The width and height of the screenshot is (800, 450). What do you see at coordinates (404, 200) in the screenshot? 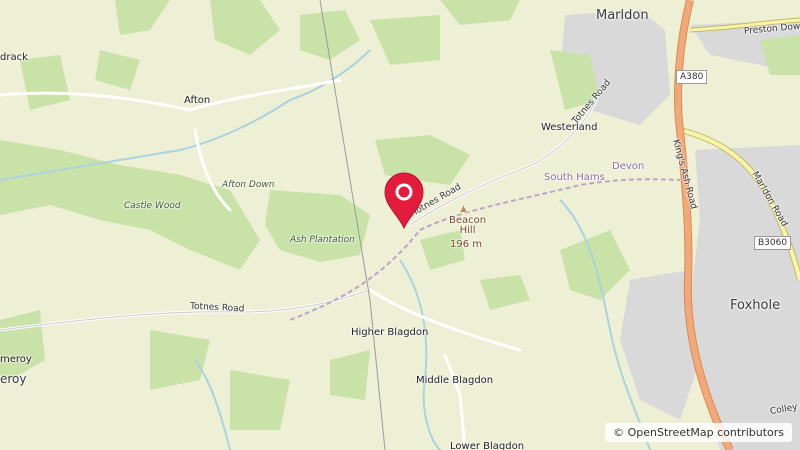
I see `map-pin-icon` at bounding box center [404, 200].